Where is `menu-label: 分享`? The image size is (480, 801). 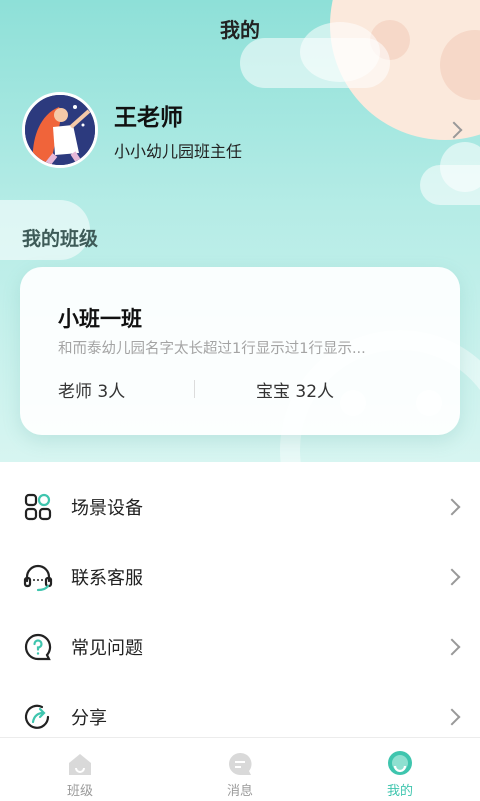
menu-label: 分享 is located at coordinates (89, 718).